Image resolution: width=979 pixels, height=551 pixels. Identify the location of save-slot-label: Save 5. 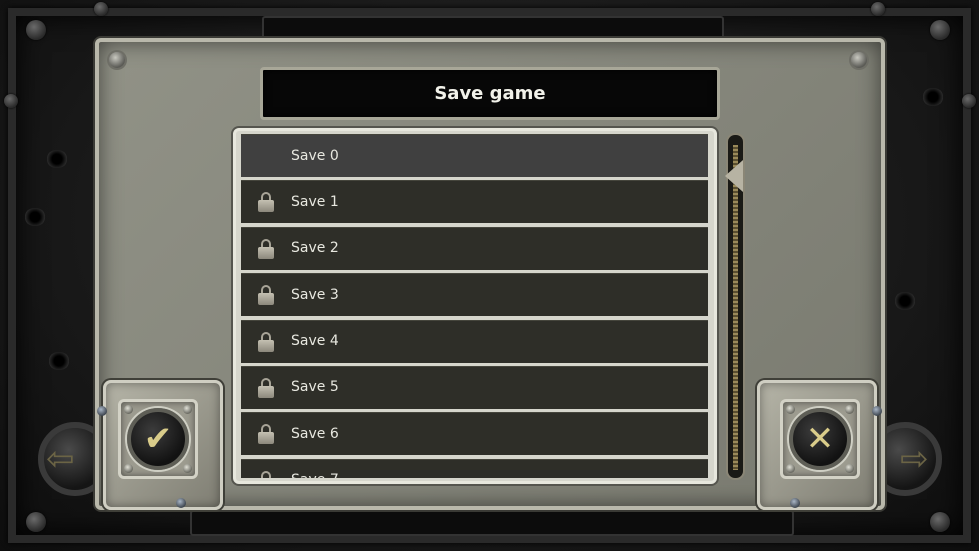
(315, 387).